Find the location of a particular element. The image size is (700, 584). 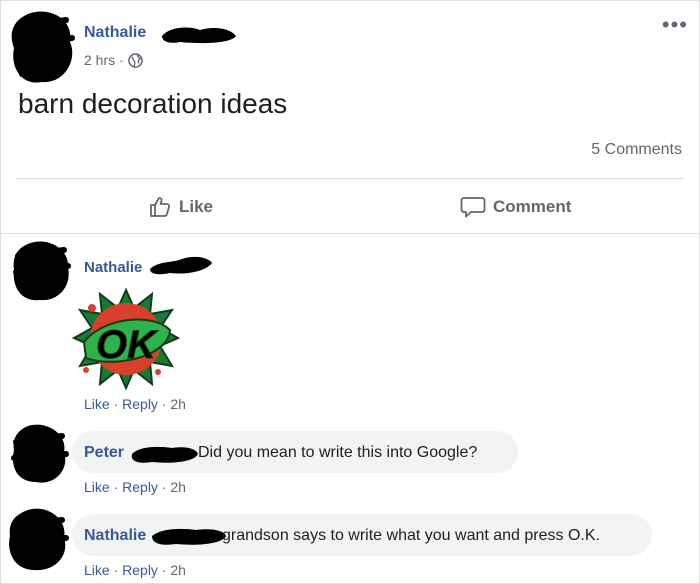

speech-bubble-icon is located at coordinates (473, 207).